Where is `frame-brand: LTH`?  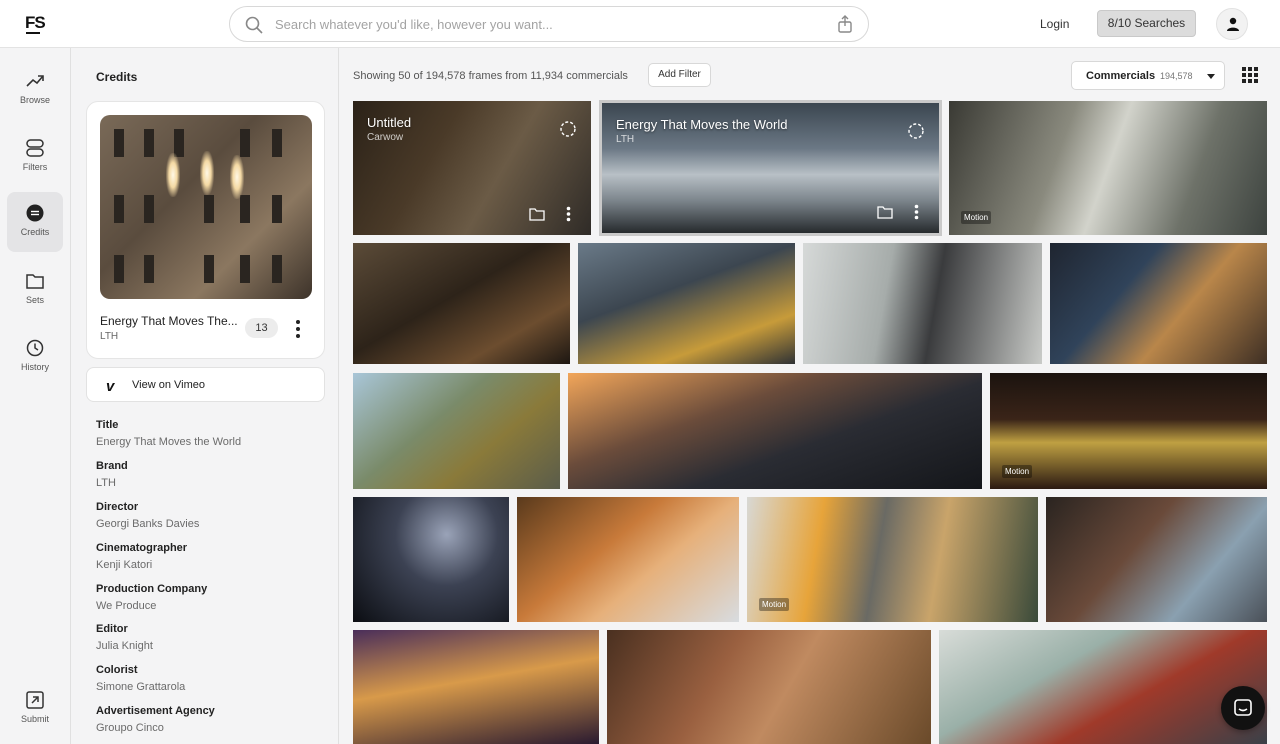
frame-brand: LTH is located at coordinates (625, 139).